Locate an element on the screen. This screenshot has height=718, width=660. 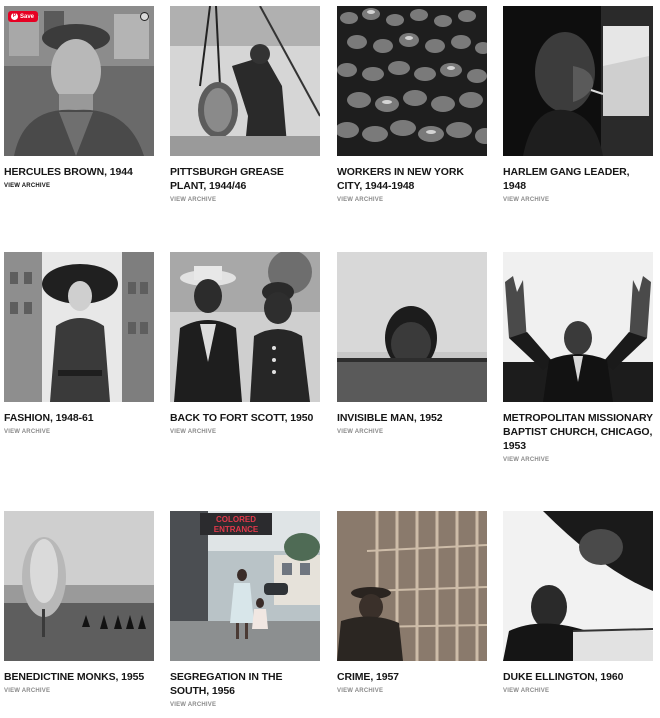
save-label: Save is located at coordinates (27, 16).